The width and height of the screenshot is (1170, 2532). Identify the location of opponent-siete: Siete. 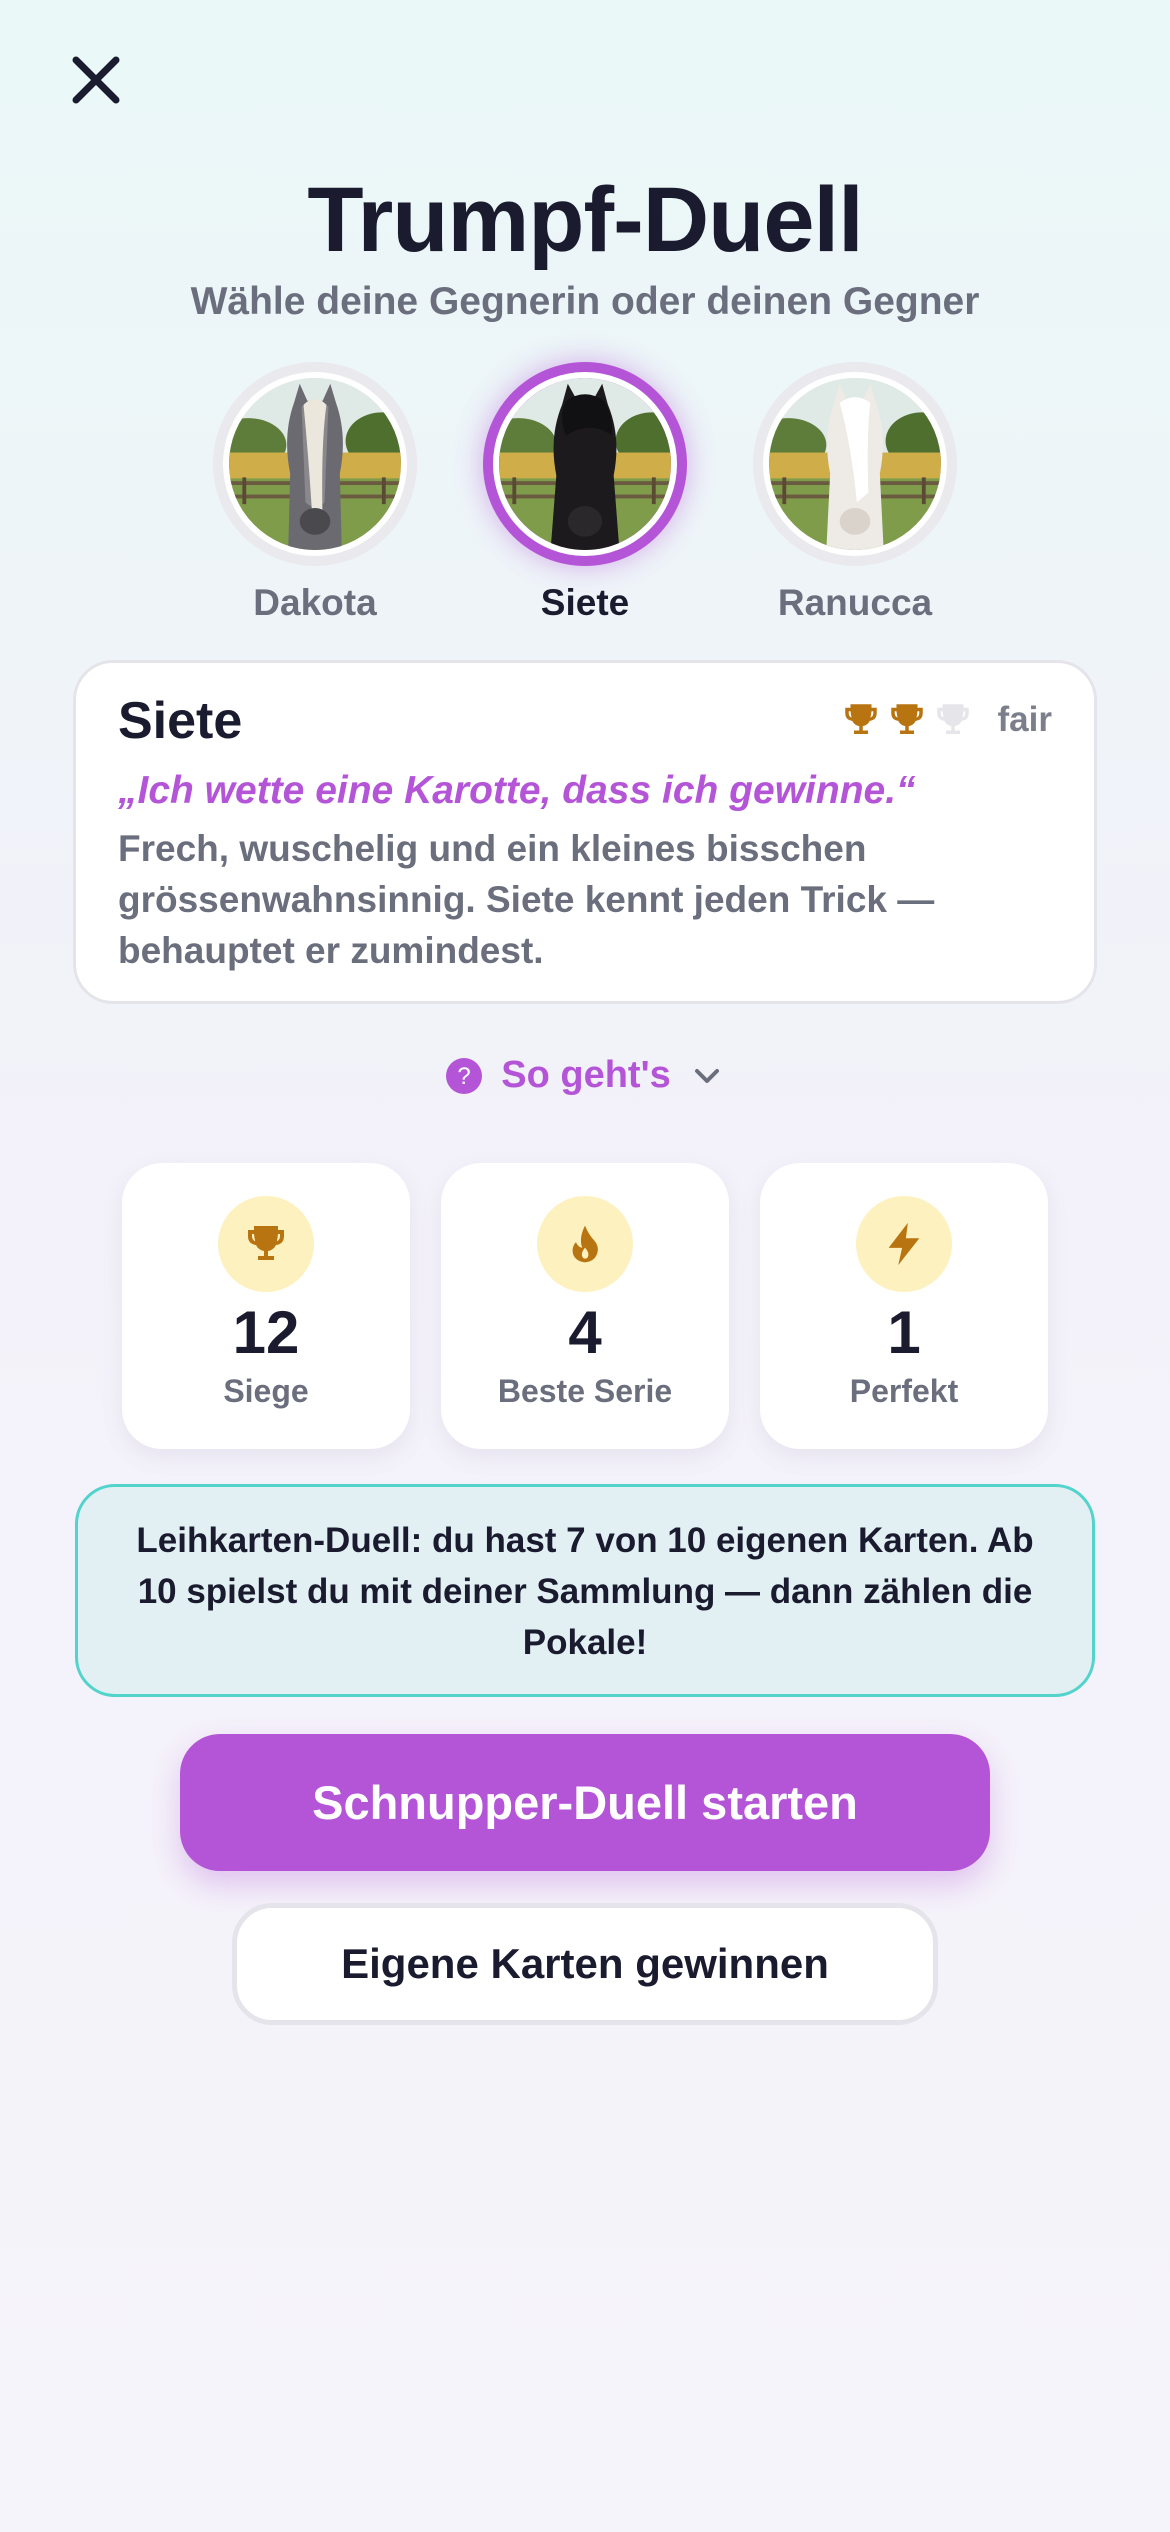
(585, 493).